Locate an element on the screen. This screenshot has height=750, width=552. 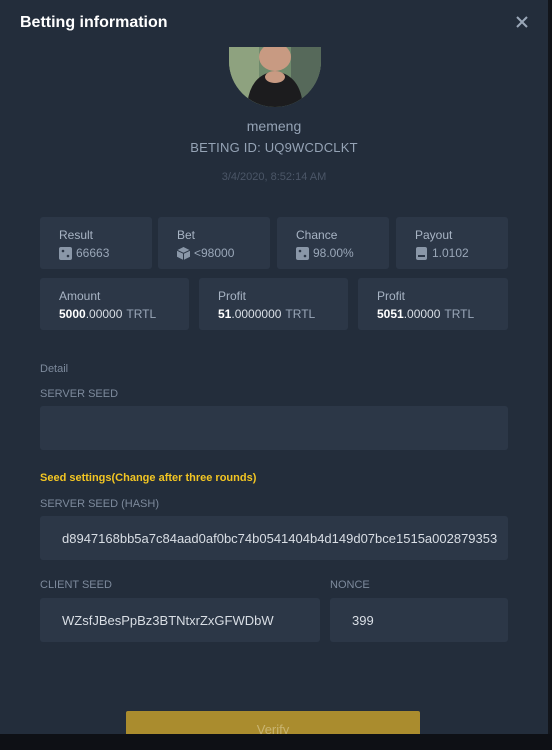
stat-value: <98000 is located at coordinates (214, 253).